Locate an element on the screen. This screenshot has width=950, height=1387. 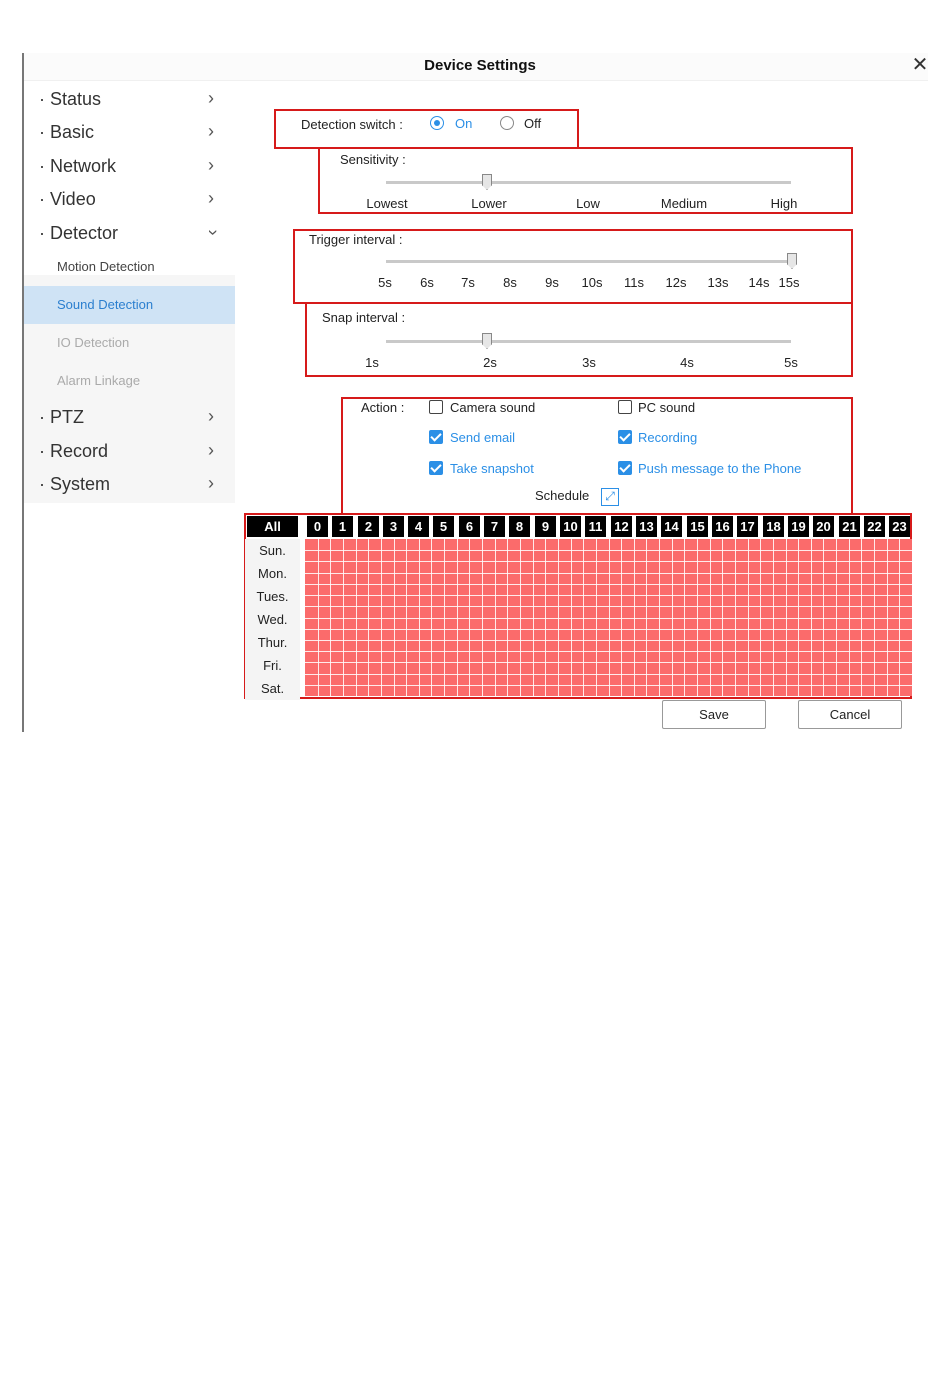
send-email-checkbox is located at coordinates (436, 437).